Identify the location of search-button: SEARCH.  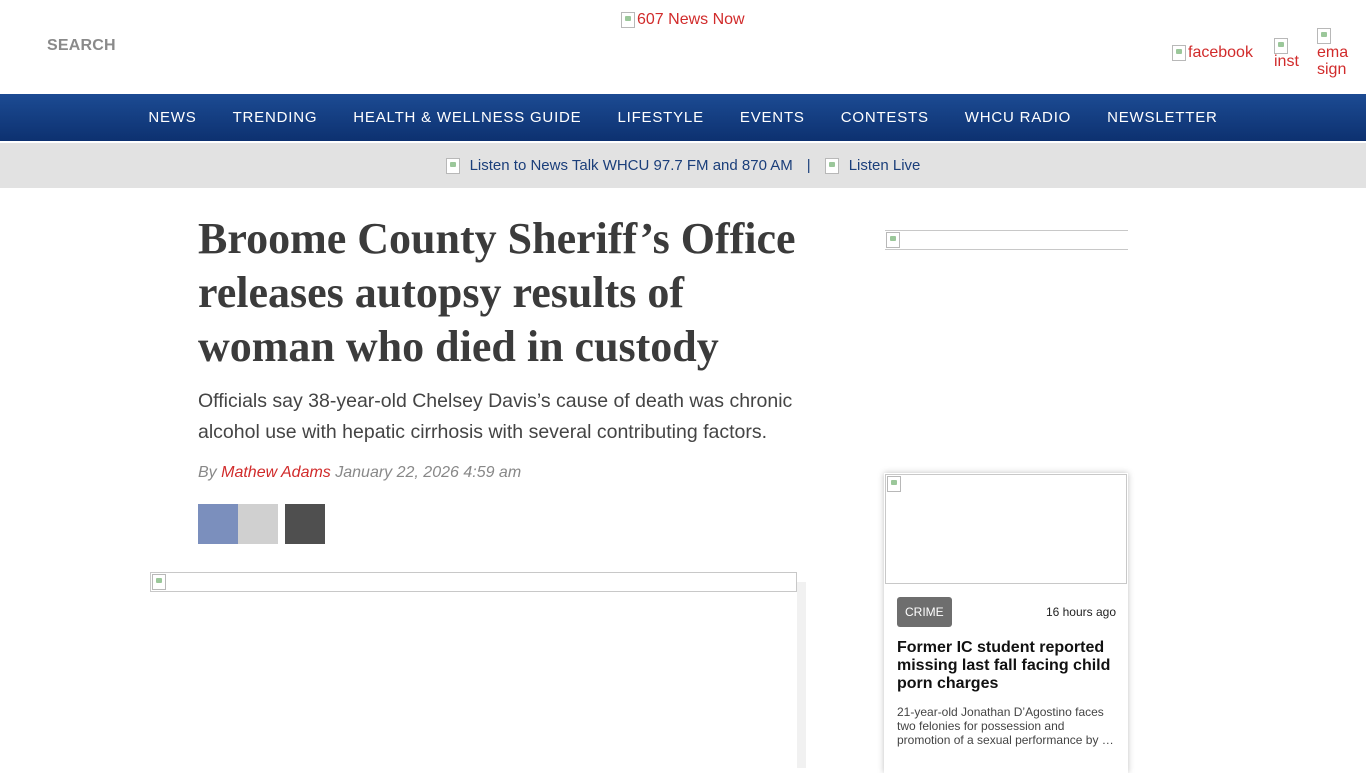
(81, 46).